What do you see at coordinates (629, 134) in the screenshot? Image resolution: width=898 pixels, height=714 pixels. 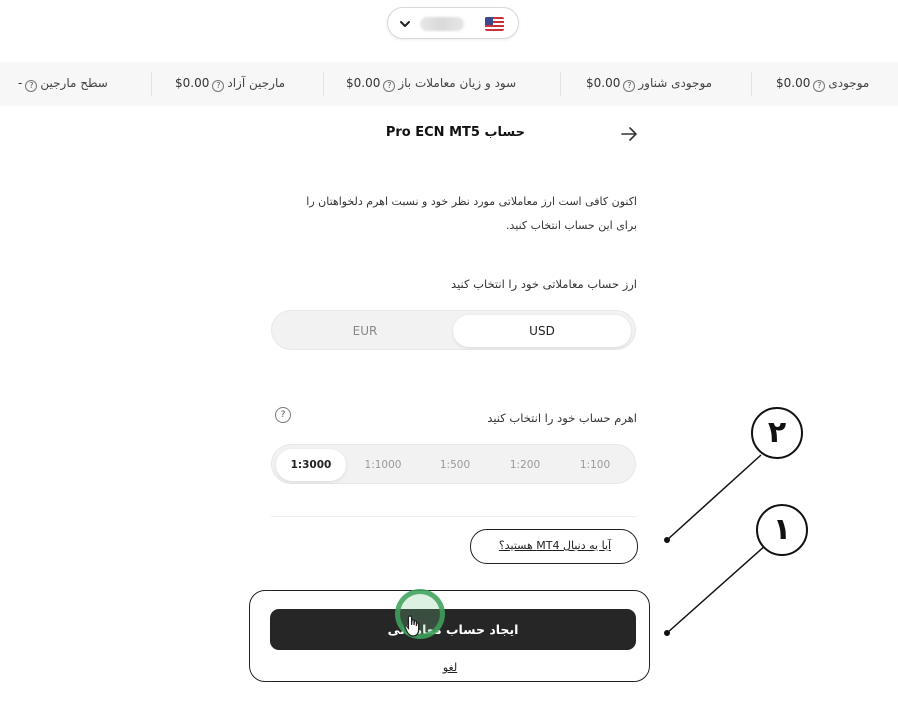 I see `arrow-right-icon` at bounding box center [629, 134].